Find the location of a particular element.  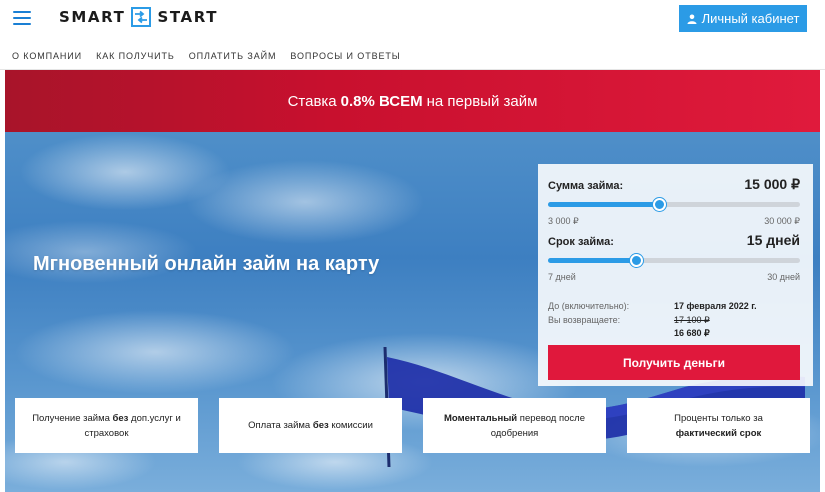

feature-text-pre: Получение займа is located at coordinates (71, 418).